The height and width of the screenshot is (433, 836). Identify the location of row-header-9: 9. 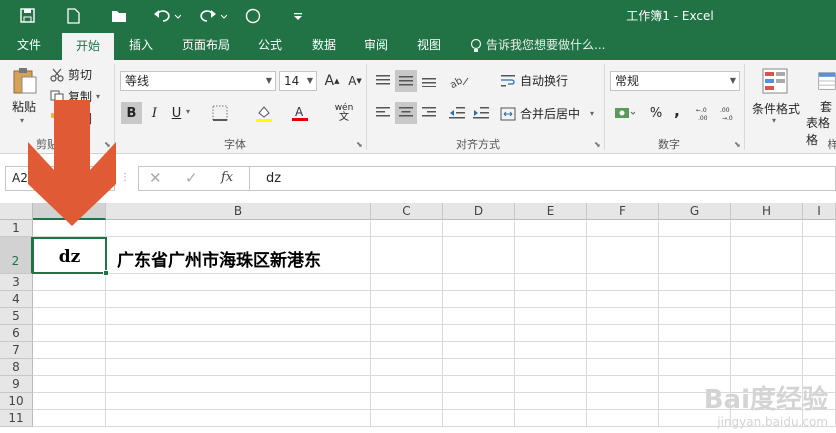
(16, 384).